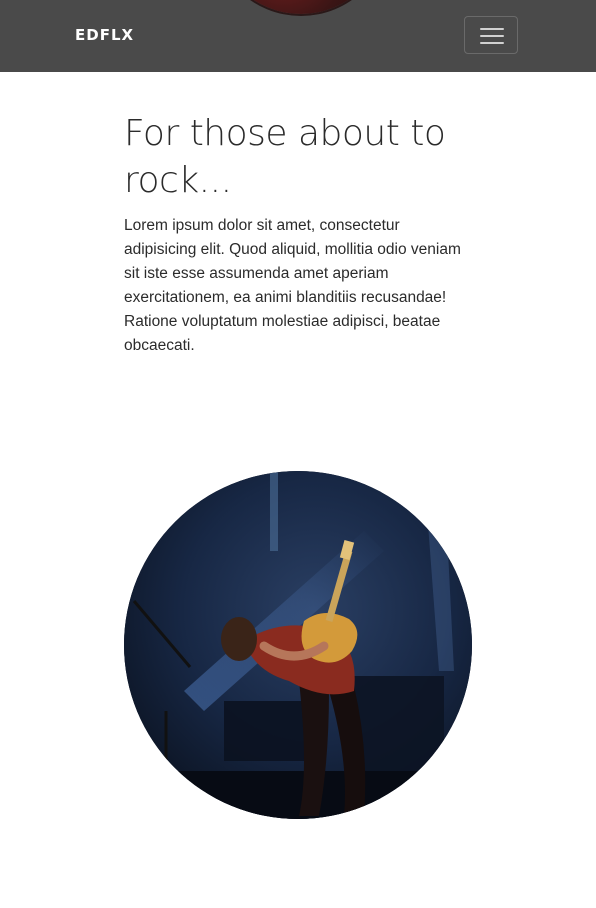 The height and width of the screenshot is (908, 596). What do you see at coordinates (301, 7) in the screenshot?
I see `header-circle-image` at bounding box center [301, 7].